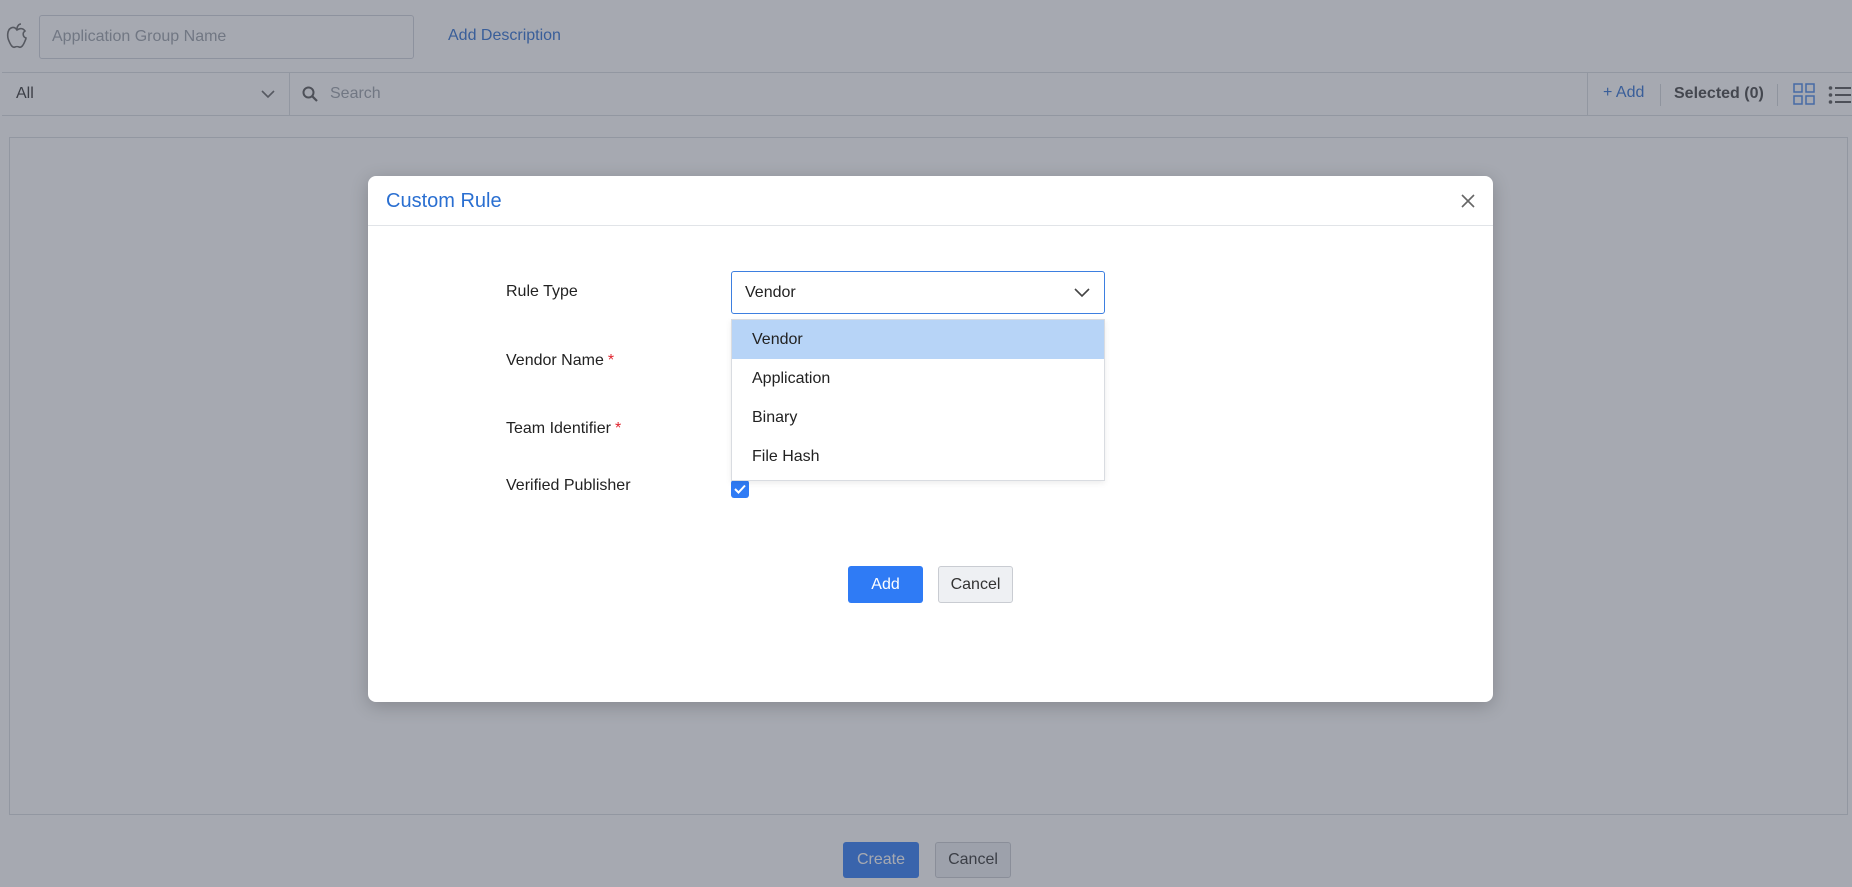  I want to click on rule-type-selected-value: Vendor, so click(770, 292).